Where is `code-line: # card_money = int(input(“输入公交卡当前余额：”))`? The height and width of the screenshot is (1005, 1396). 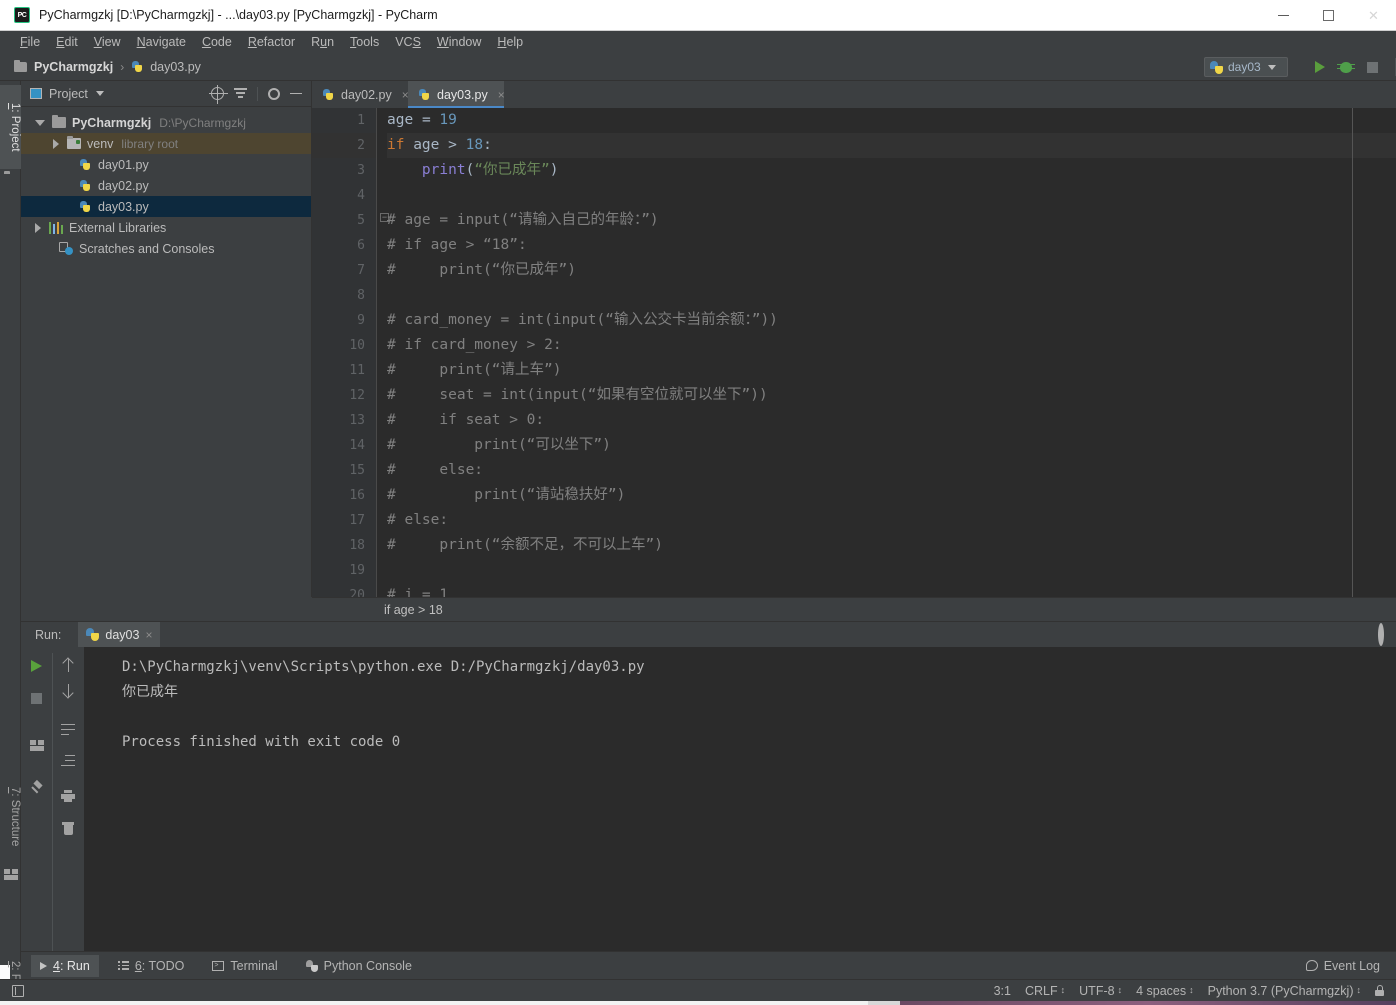
code-line: # card_money = int(input(“输入公交卡当前余额：”)) is located at coordinates (891, 320).